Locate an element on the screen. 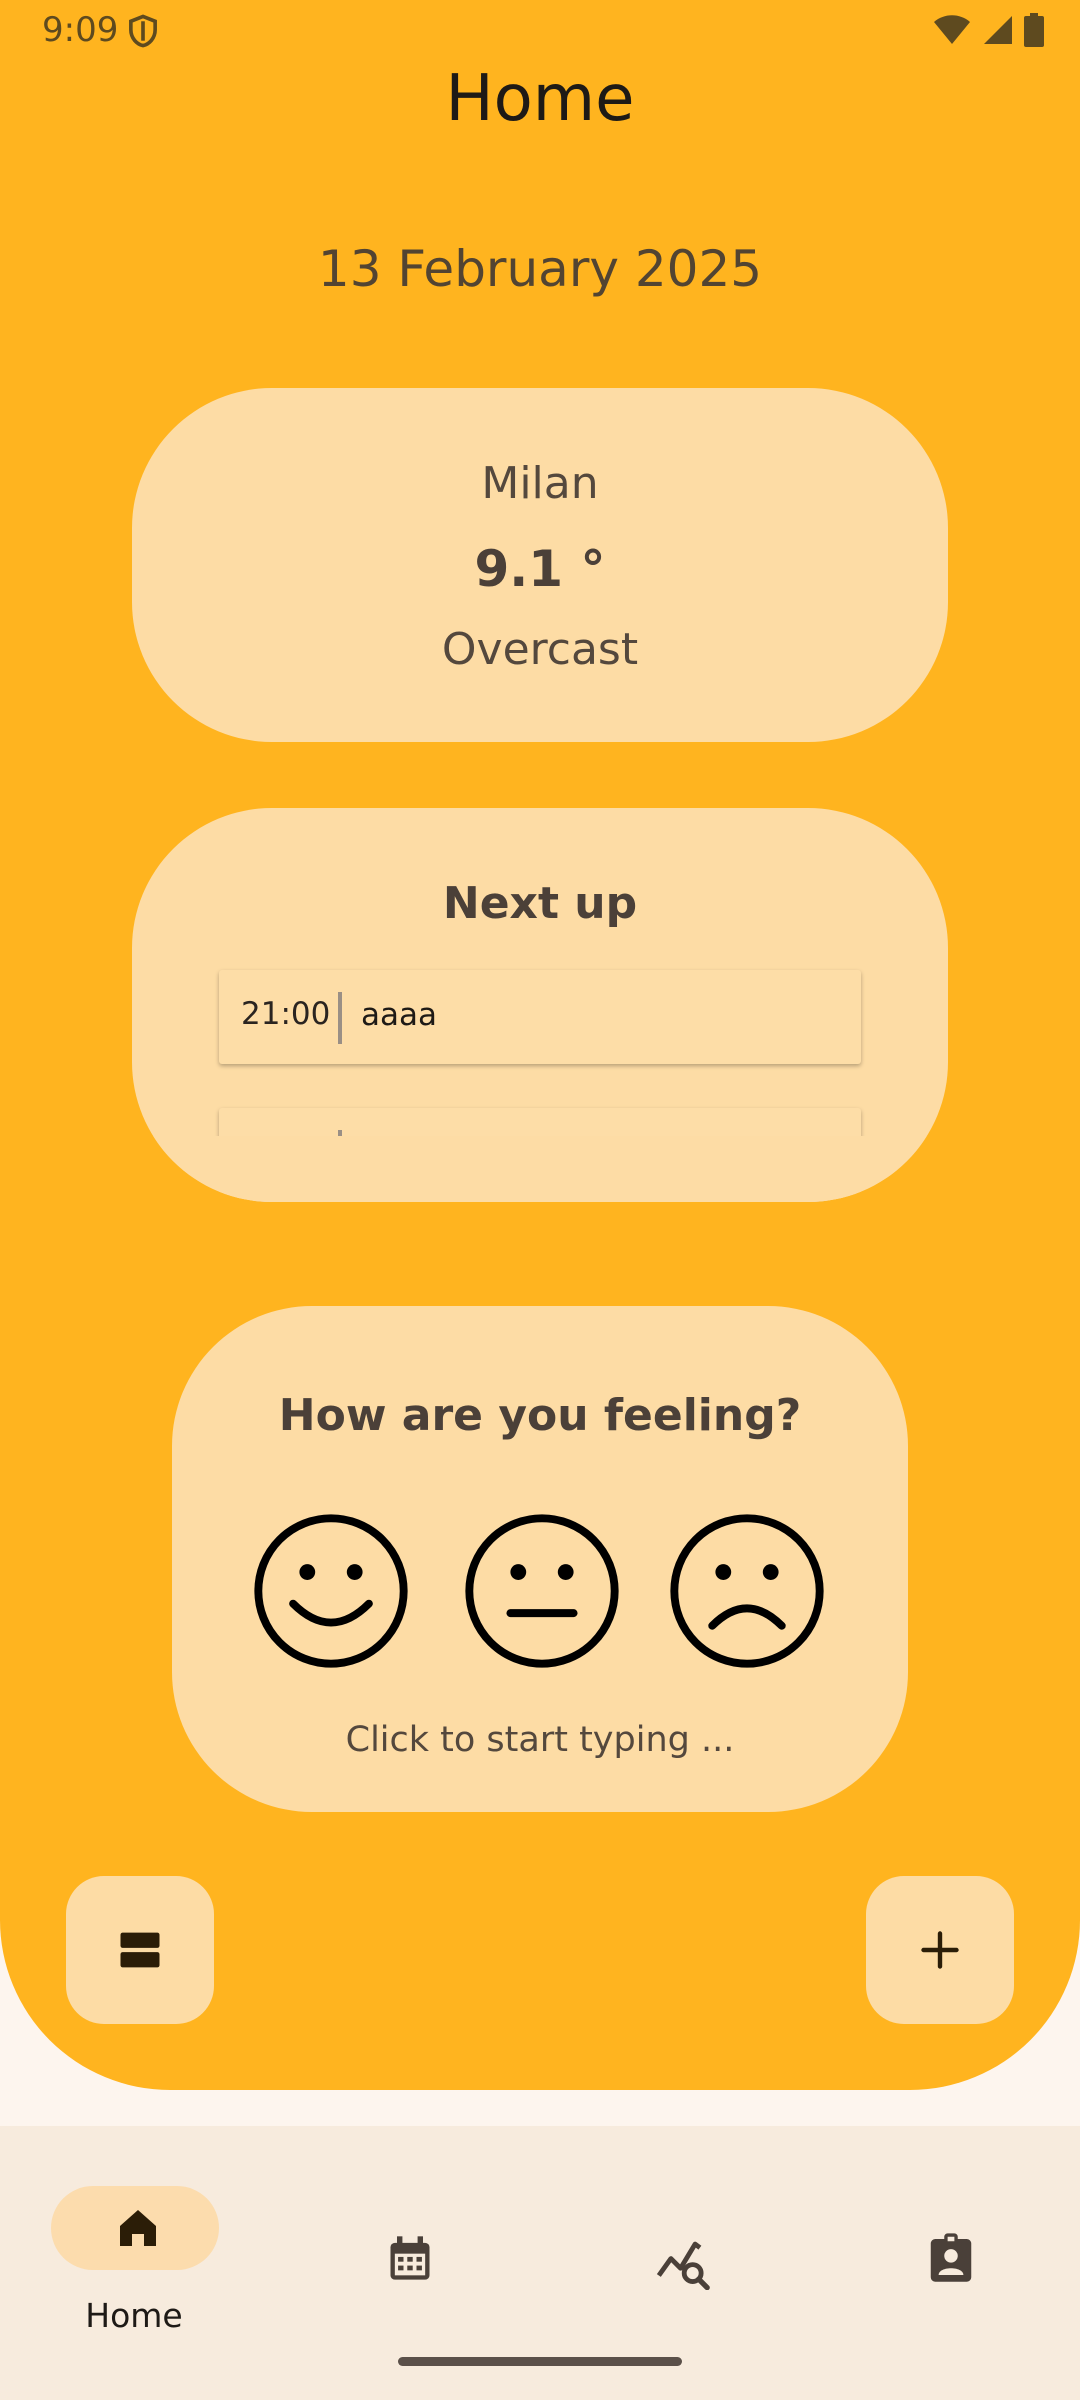  mood-question: How are you feeling? is located at coordinates (540, 1415).